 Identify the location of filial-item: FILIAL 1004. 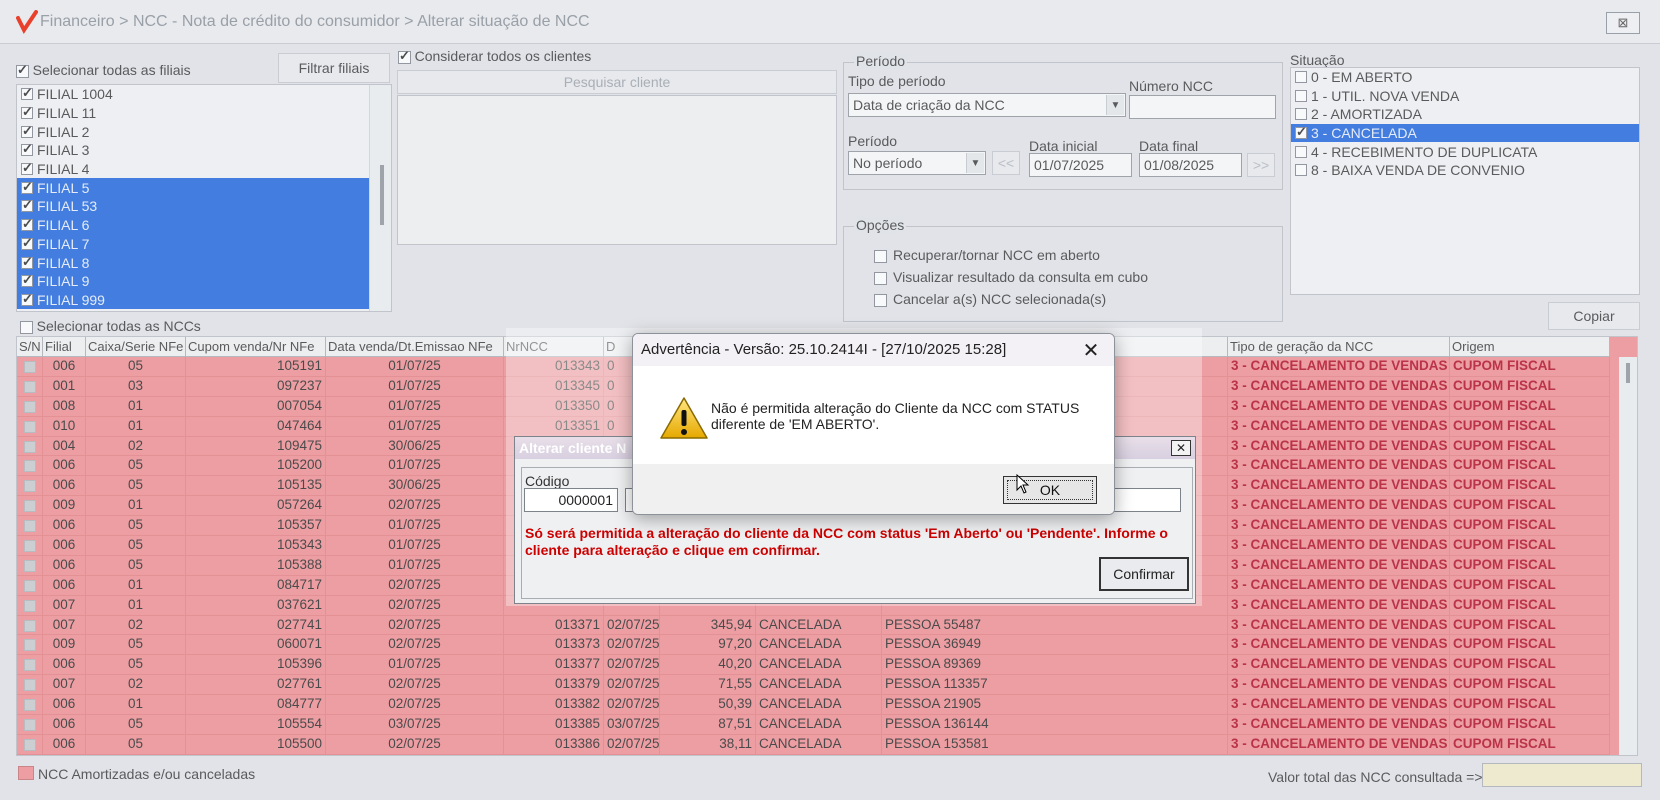
(193, 94).